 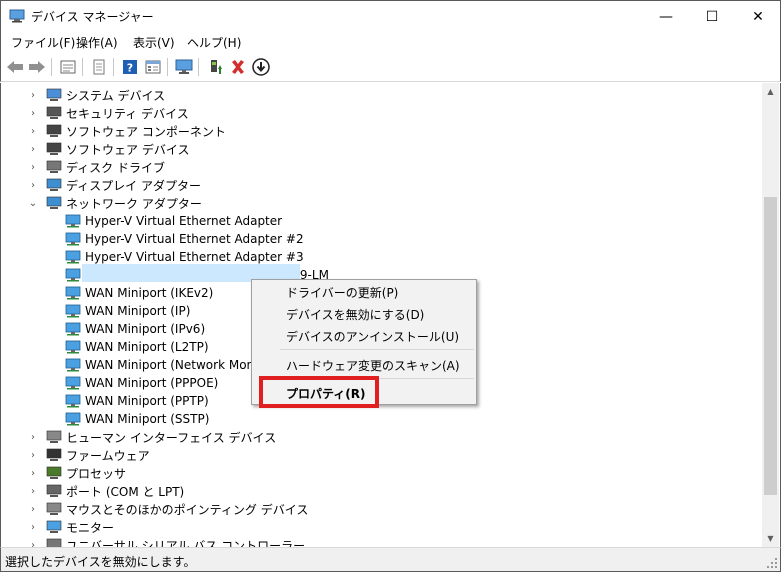 I want to click on network-adapter-label: WAN Miniport (IP), so click(x=138, y=311).